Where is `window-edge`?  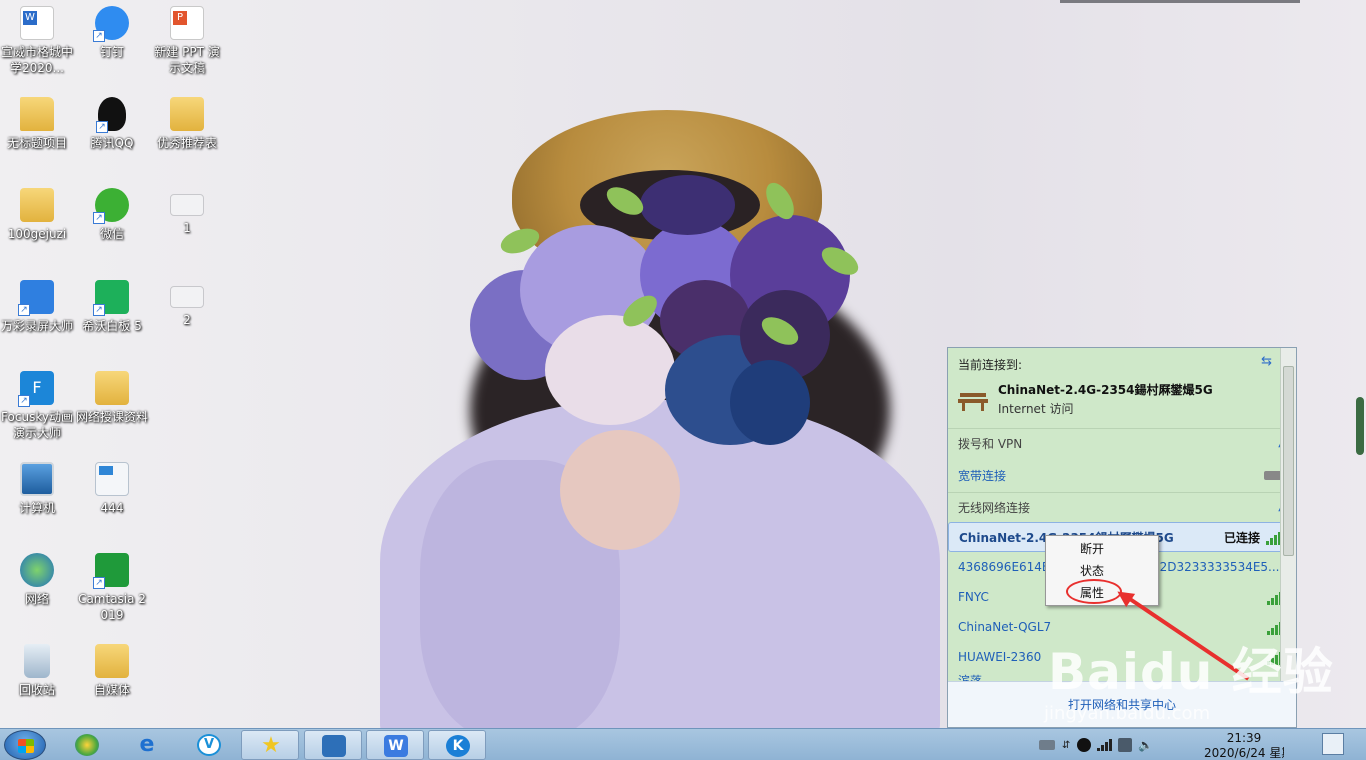
window-edge is located at coordinates (1180, 1).